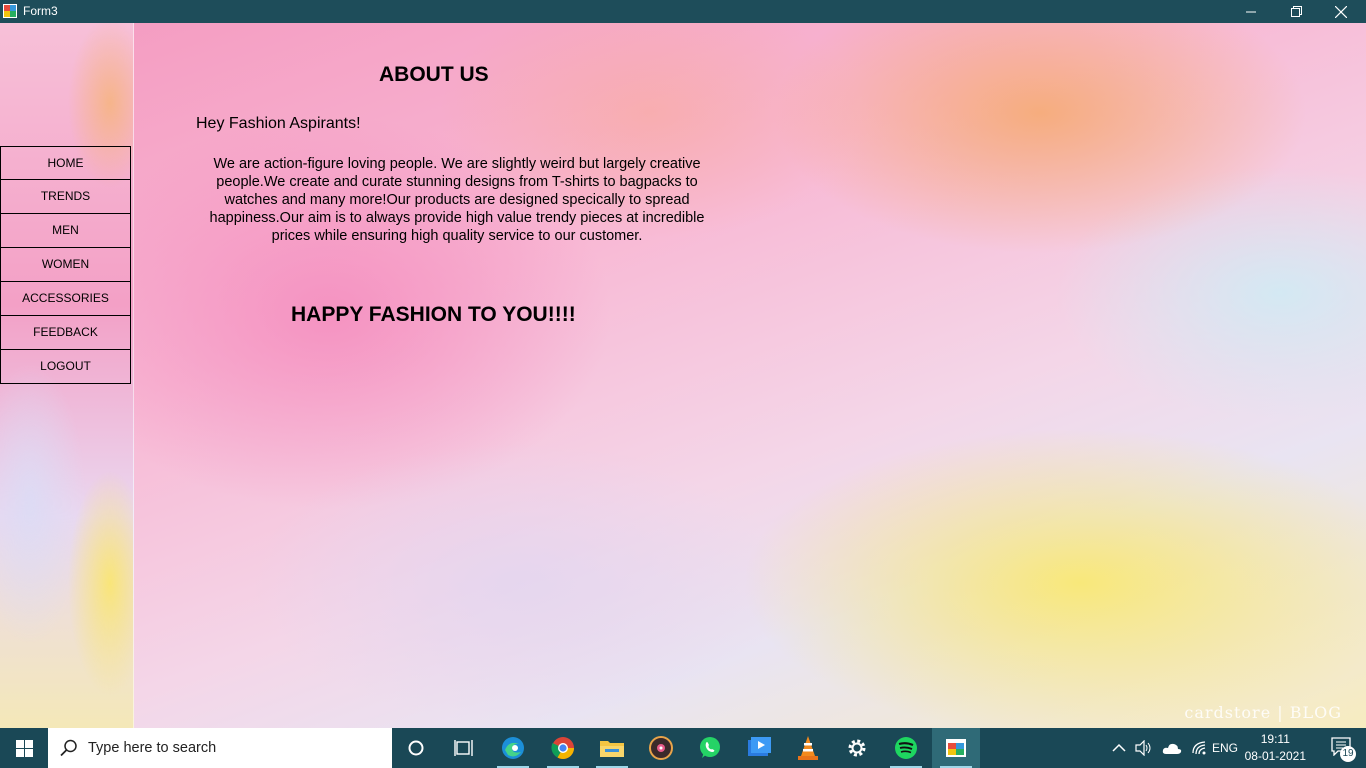  I want to click on language-indicator: ENG, so click(1225, 748).